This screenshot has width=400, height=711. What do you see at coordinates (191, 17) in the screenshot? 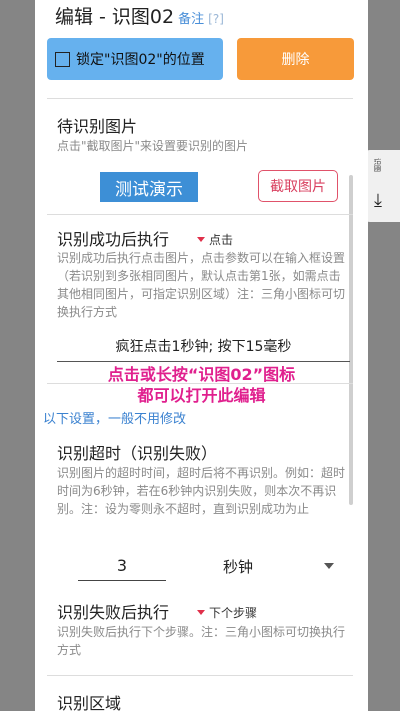
I see `remark-link: 备注` at bounding box center [191, 17].